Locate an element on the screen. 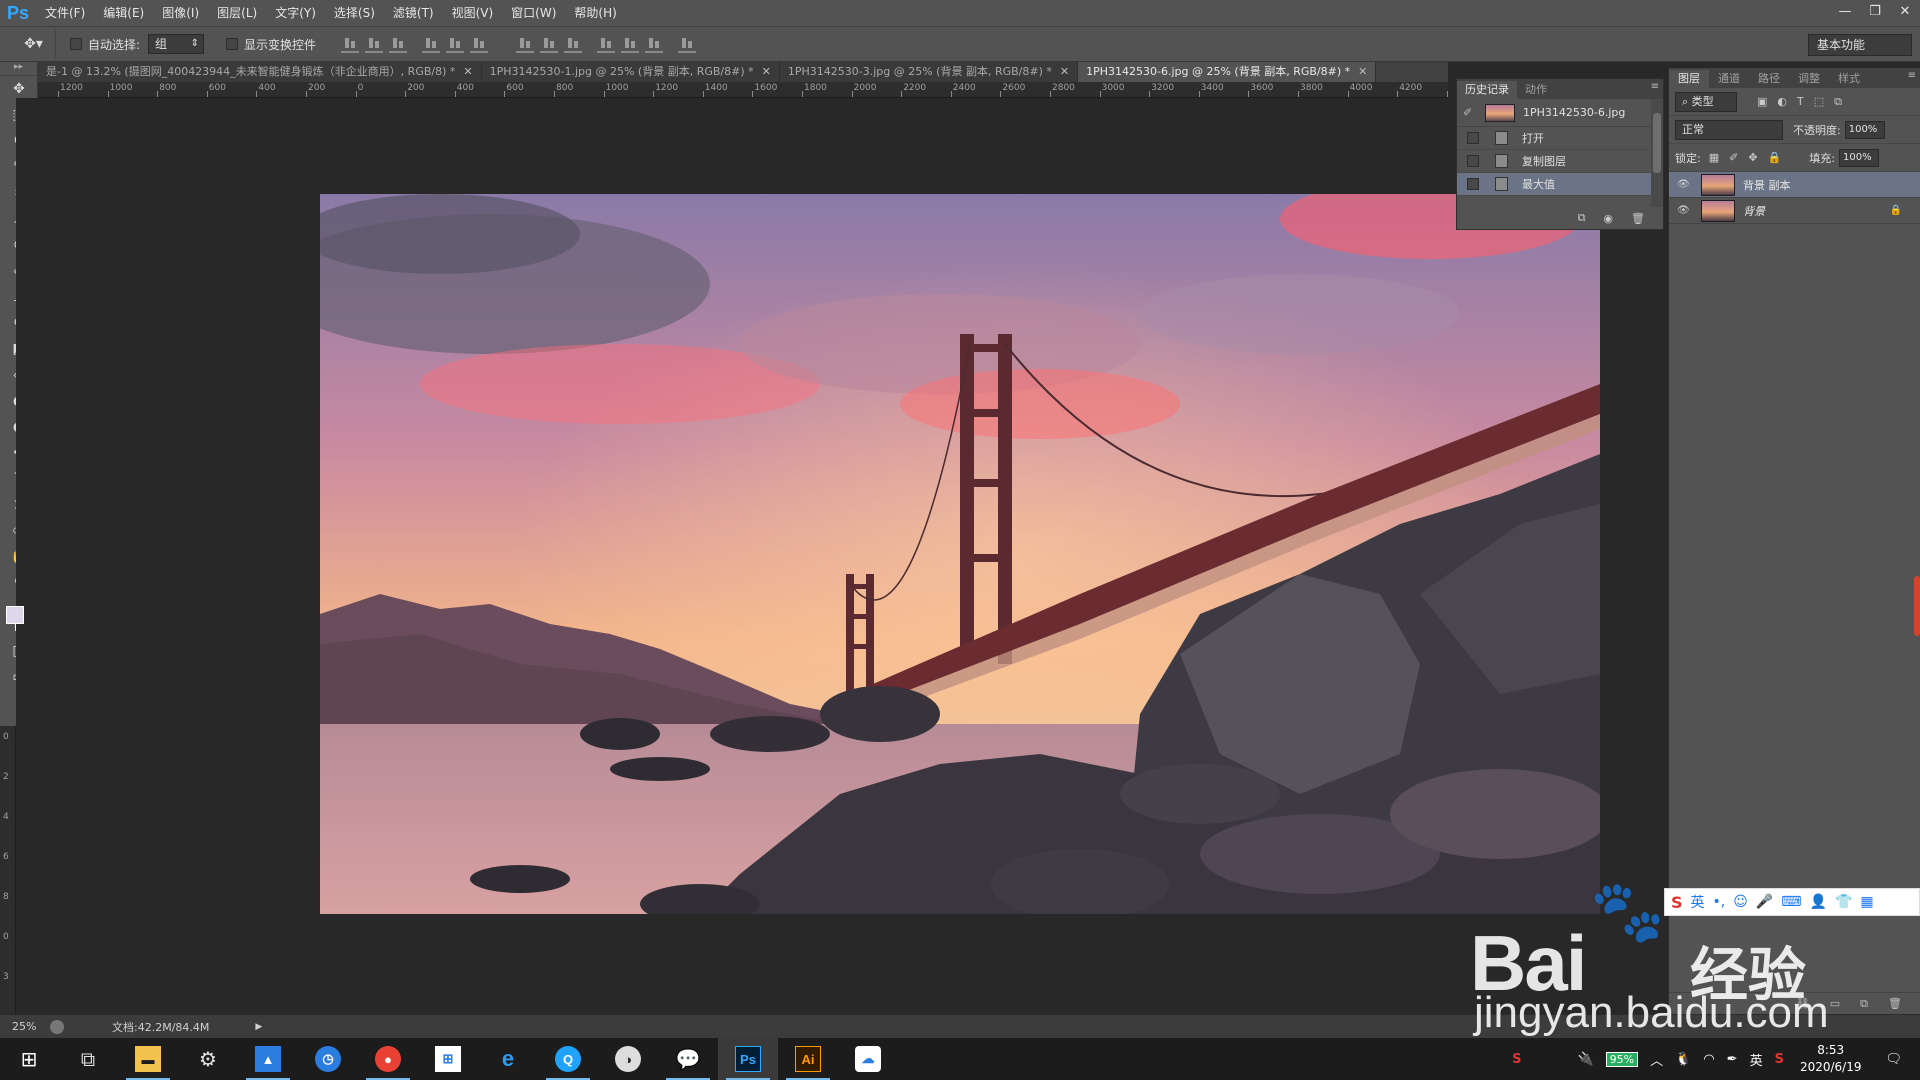 The image size is (1920, 1080). align-left-icon is located at coordinates (431, 44).